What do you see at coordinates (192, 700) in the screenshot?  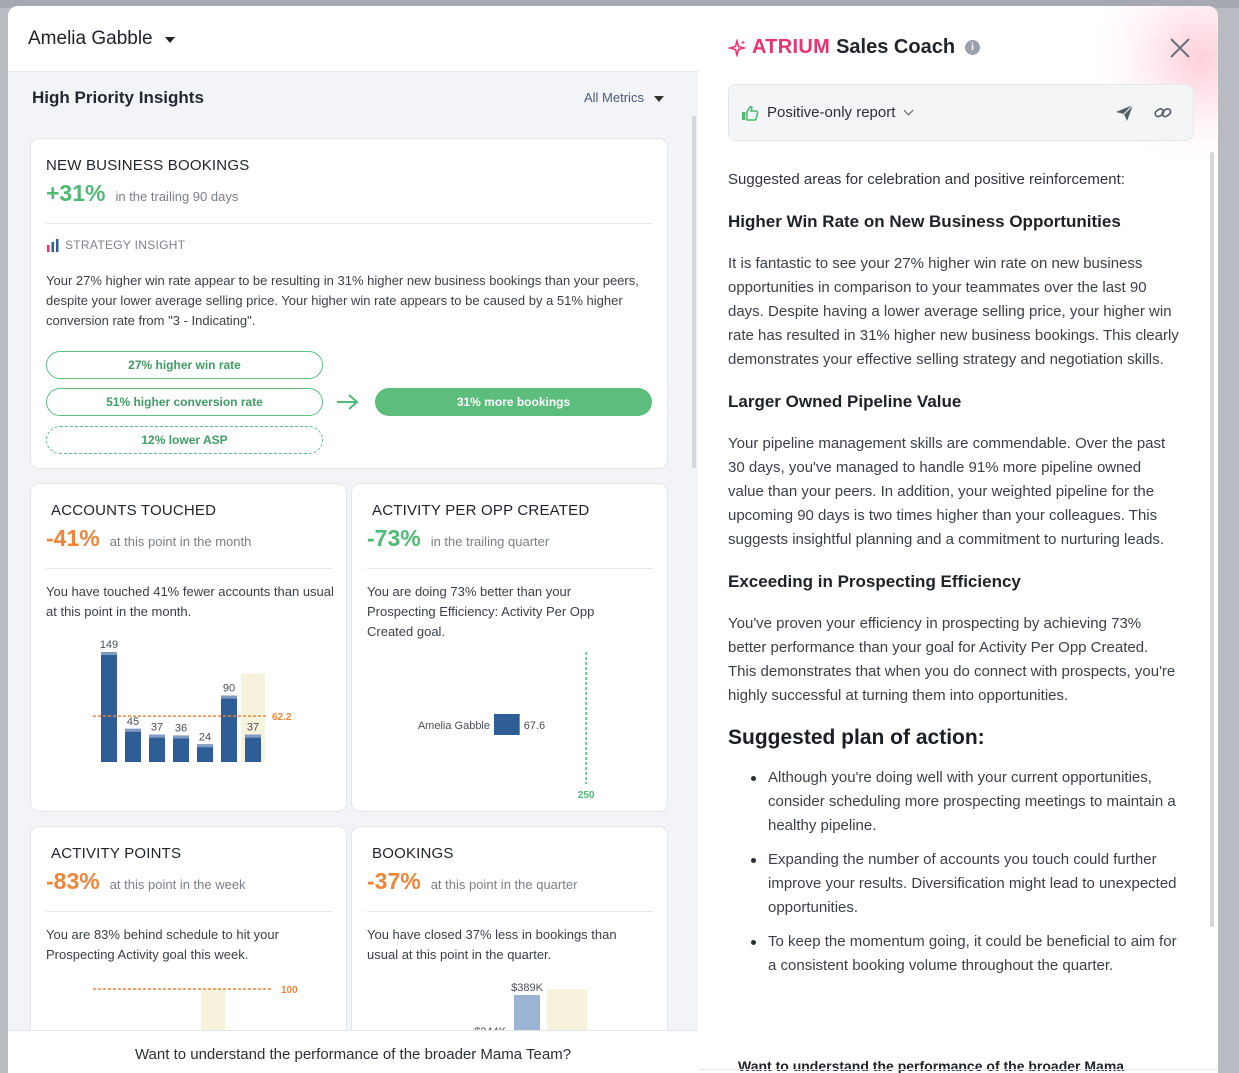 I see `accounts-bar-chart: 149 45 37 36 24 90 37 62.2` at bounding box center [192, 700].